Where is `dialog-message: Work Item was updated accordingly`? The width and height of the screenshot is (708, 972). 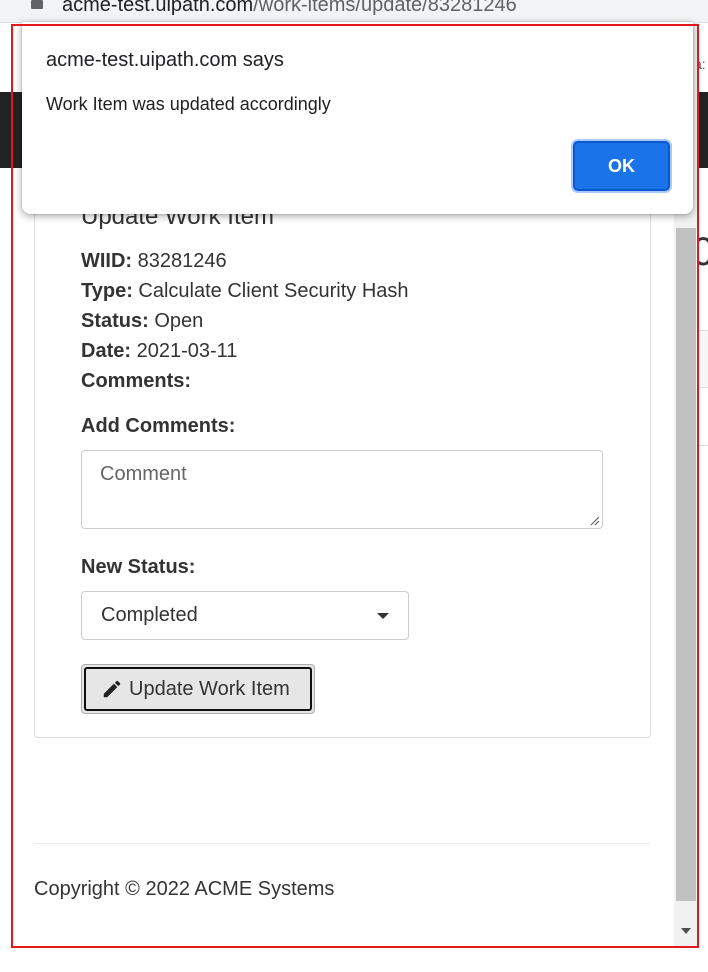
dialog-message: Work Item was updated accordingly is located at coordinates (188, 104).